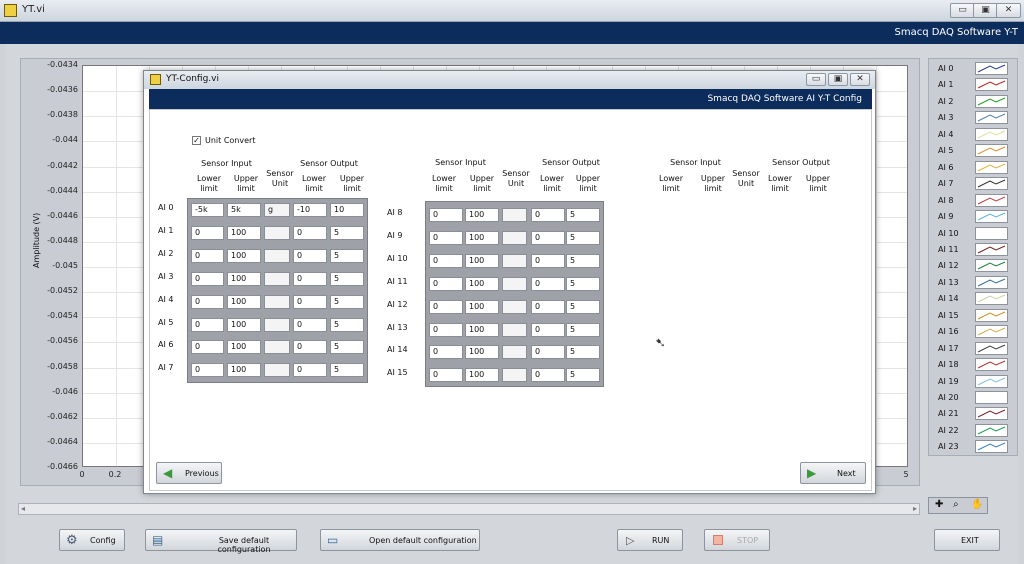  Describe the element at coordinates (956, 504) in the screenshot. I see `zoom-icon: ⌕` at that location.